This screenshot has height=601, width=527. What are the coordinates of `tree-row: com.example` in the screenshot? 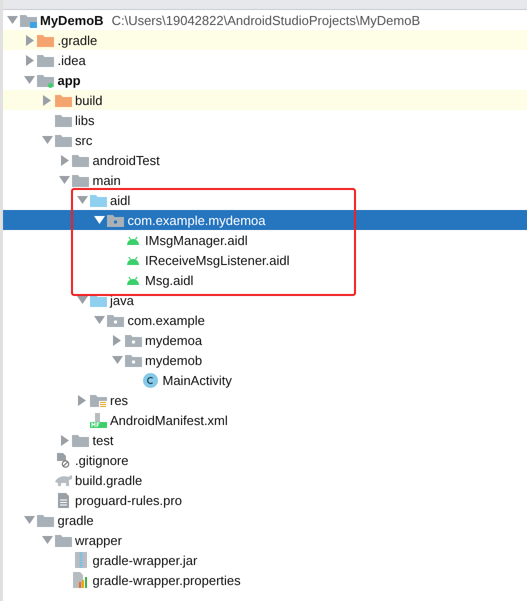 It's located at (265, 320).